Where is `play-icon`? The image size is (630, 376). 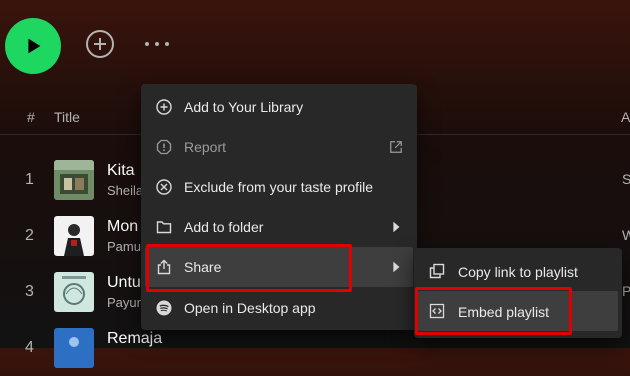
play-icon is located at coordinates (34, 46).